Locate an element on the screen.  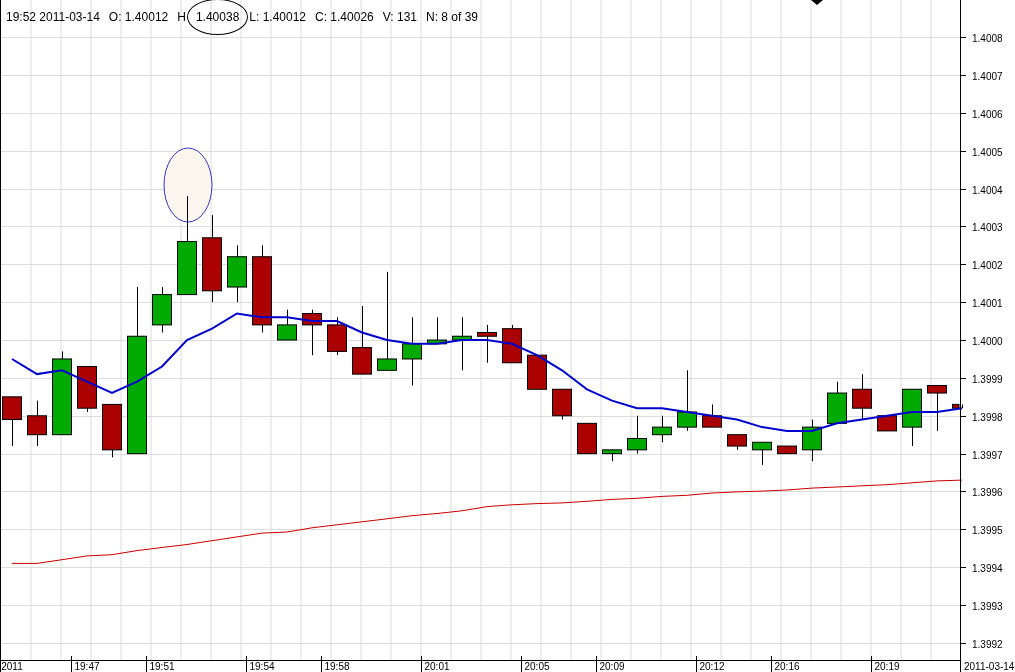
price-axis-label: 1.4002 is located at coordinates (987, 265).